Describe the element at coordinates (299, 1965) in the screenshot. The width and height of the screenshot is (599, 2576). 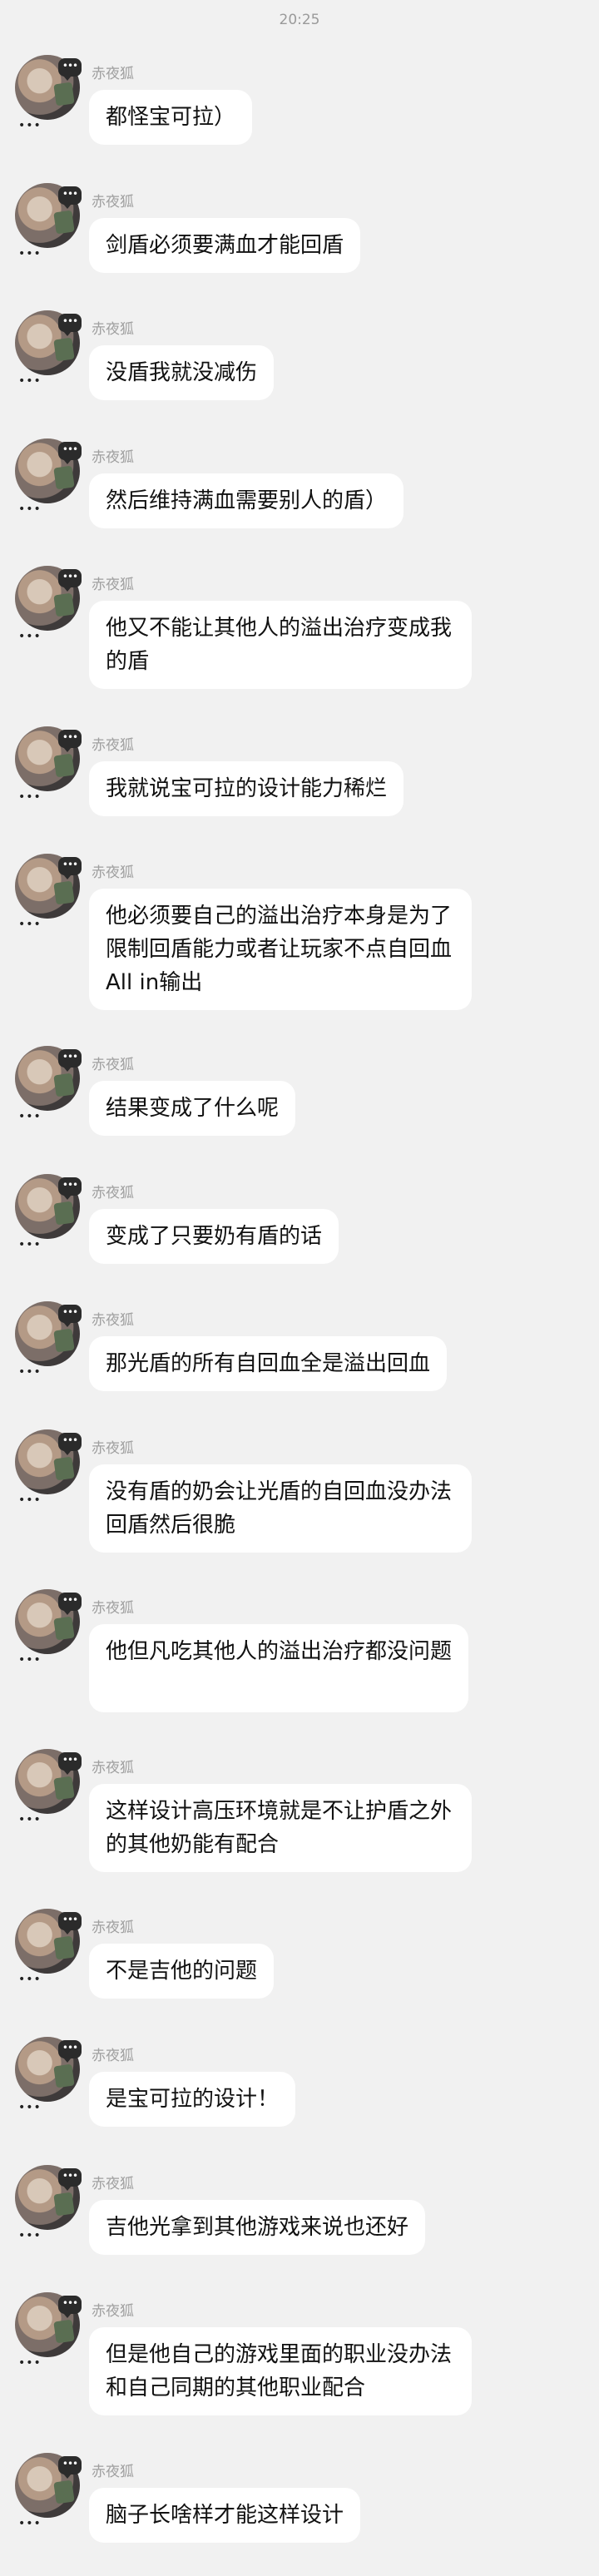
I see `message-row: ••• ••• 赤夜狐不是吉他的问题` at that location.